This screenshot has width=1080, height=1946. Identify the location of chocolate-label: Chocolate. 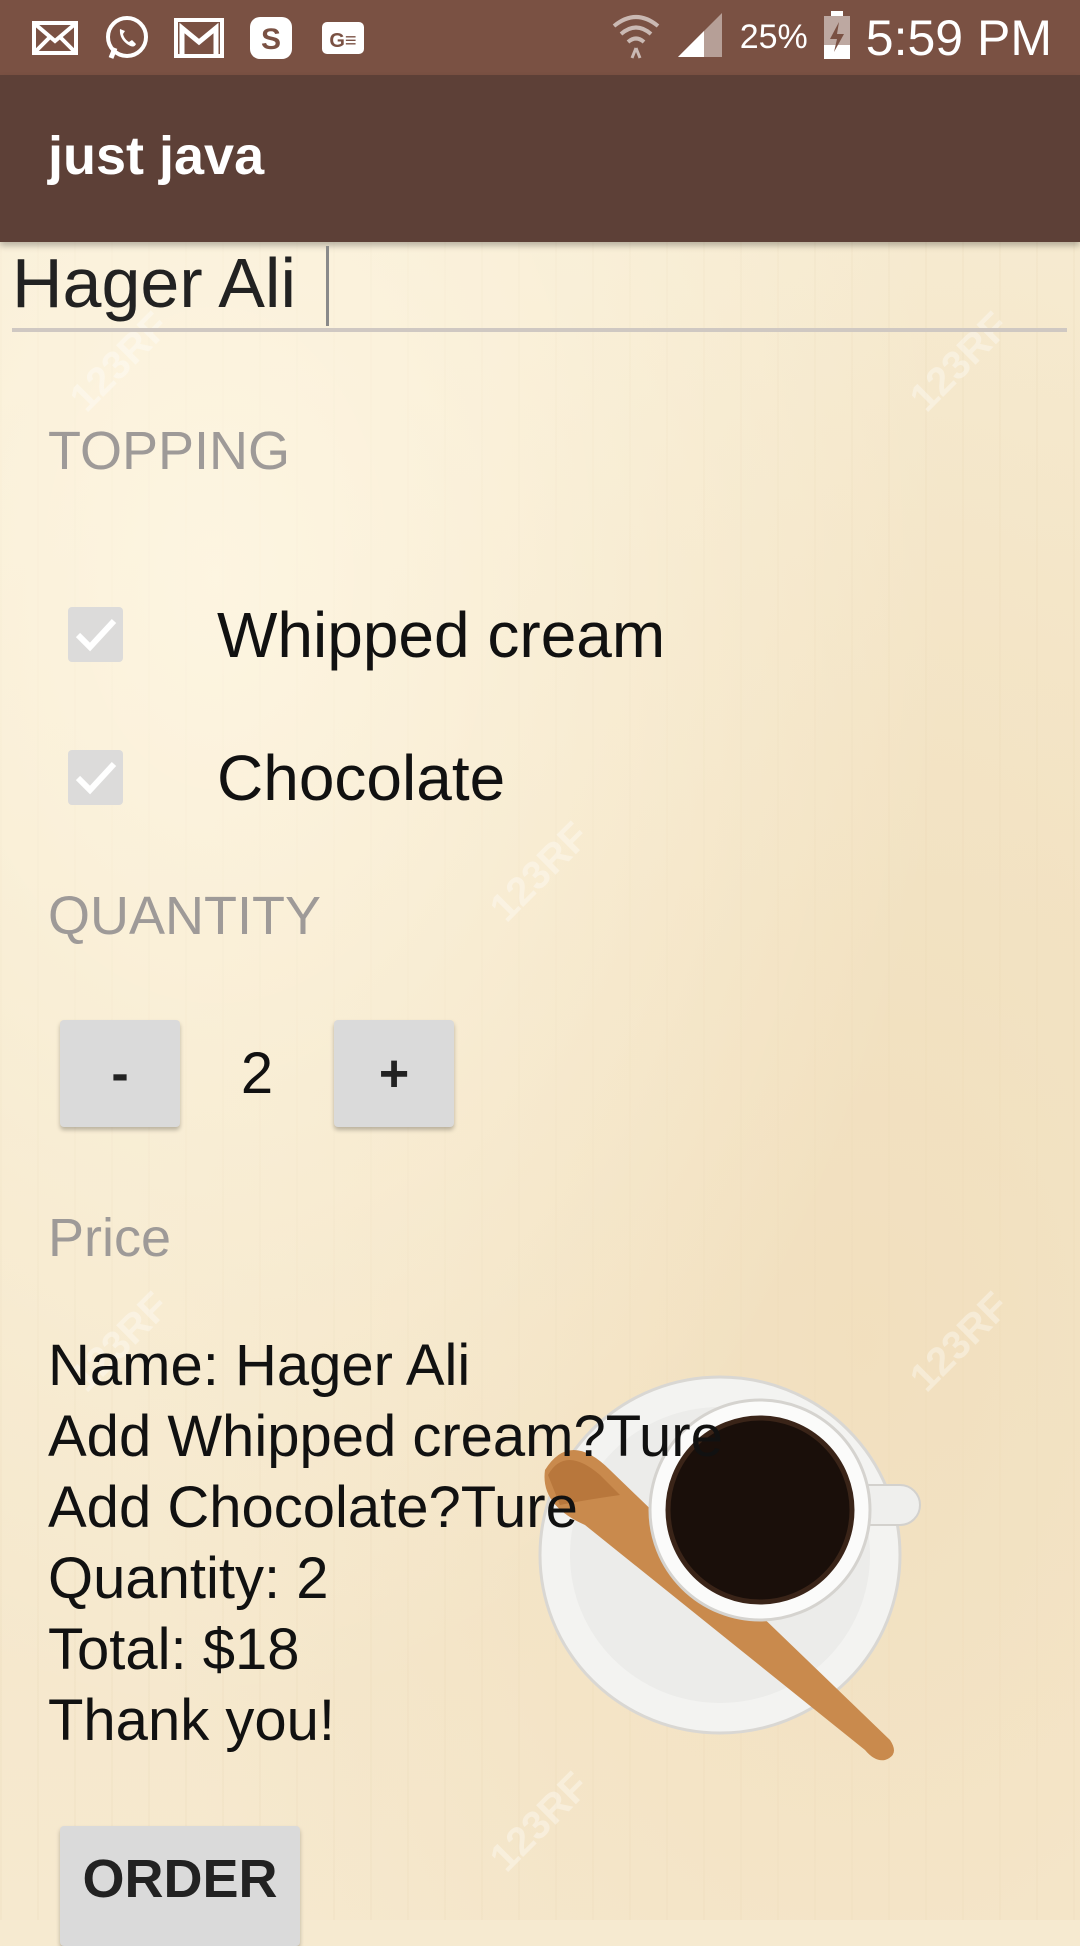
(361, 778).